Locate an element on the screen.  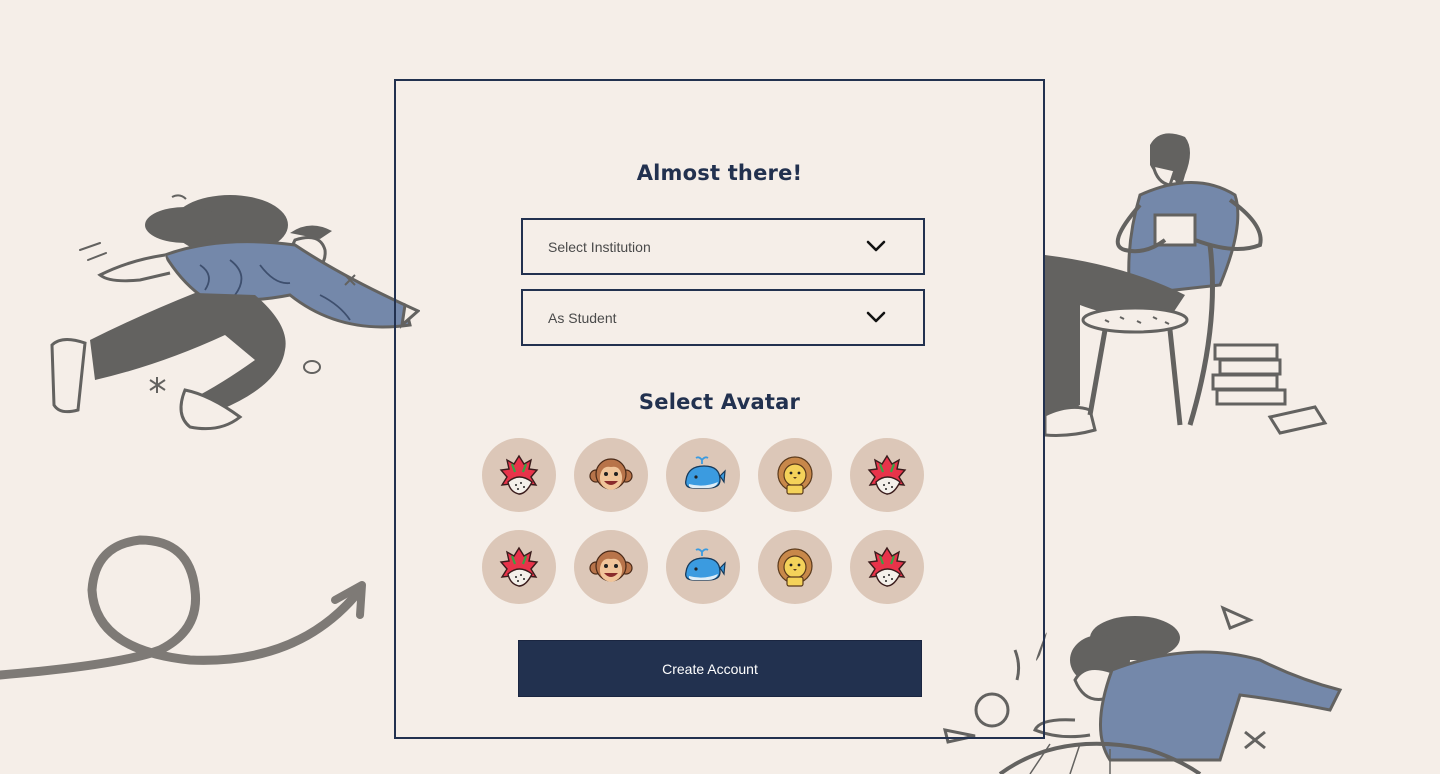
running-person-illustration is located at coordinates (235, 312).